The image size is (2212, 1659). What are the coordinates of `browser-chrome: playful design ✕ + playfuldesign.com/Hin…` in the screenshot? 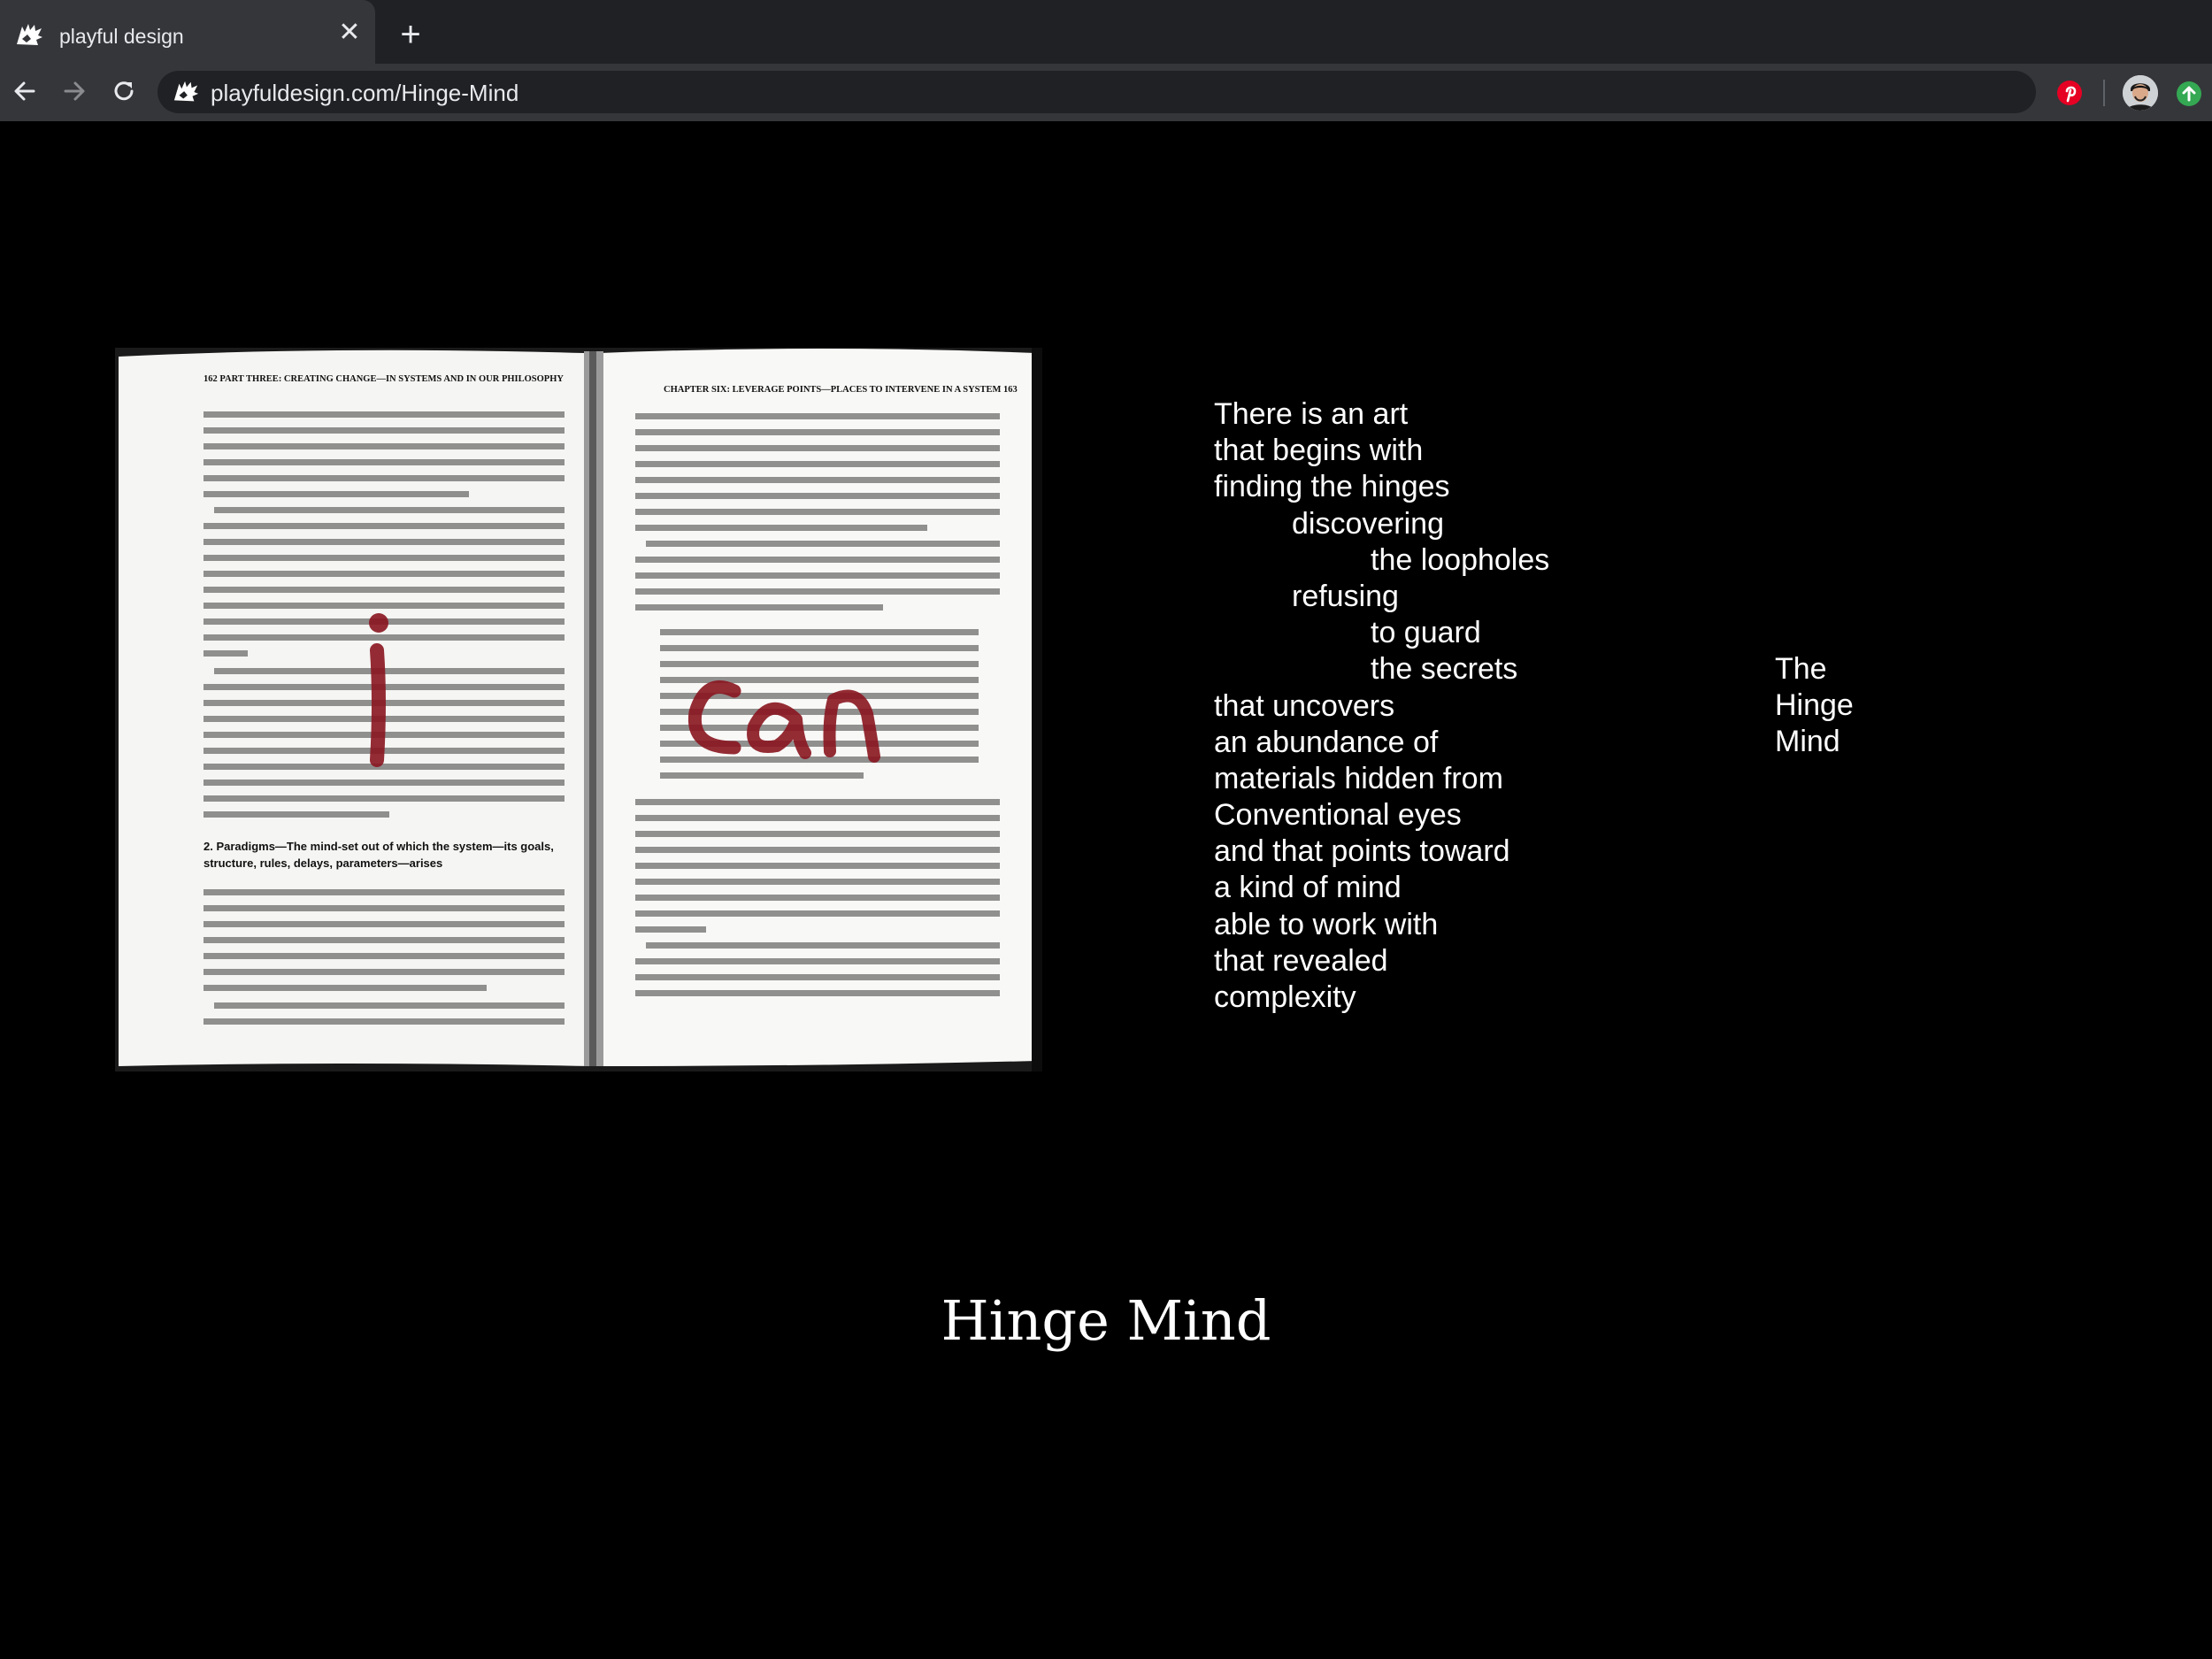 It's located at (1106, 61).